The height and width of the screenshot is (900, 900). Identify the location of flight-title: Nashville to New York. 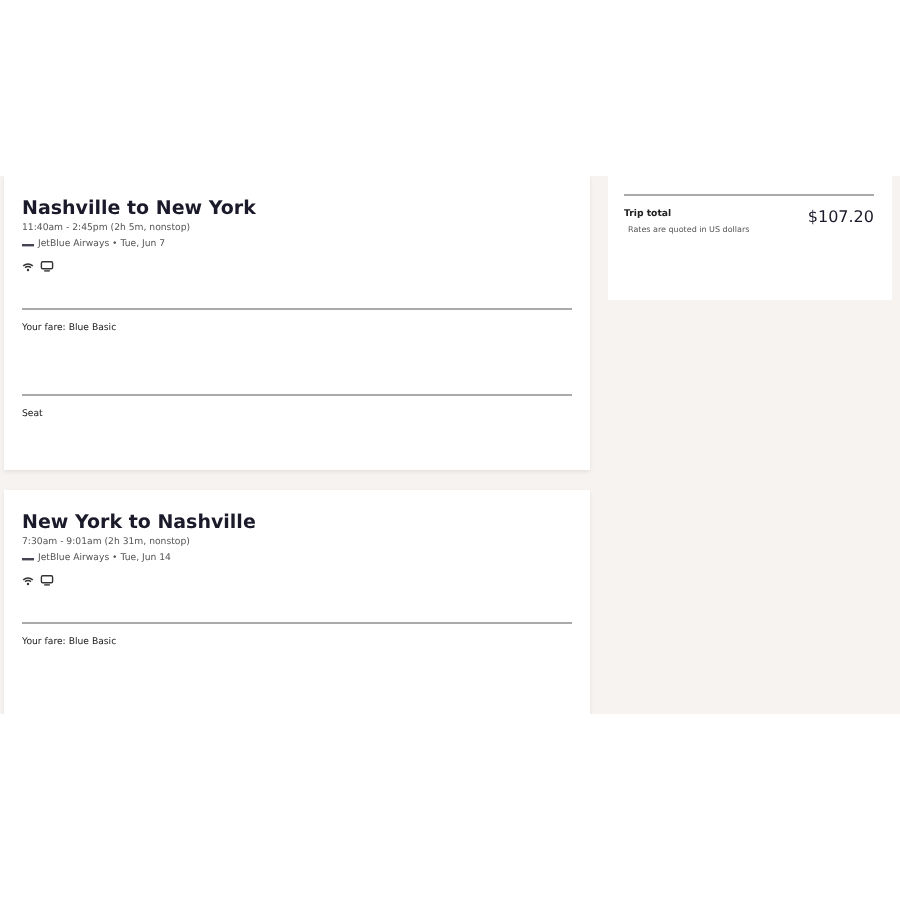
(140, 210).